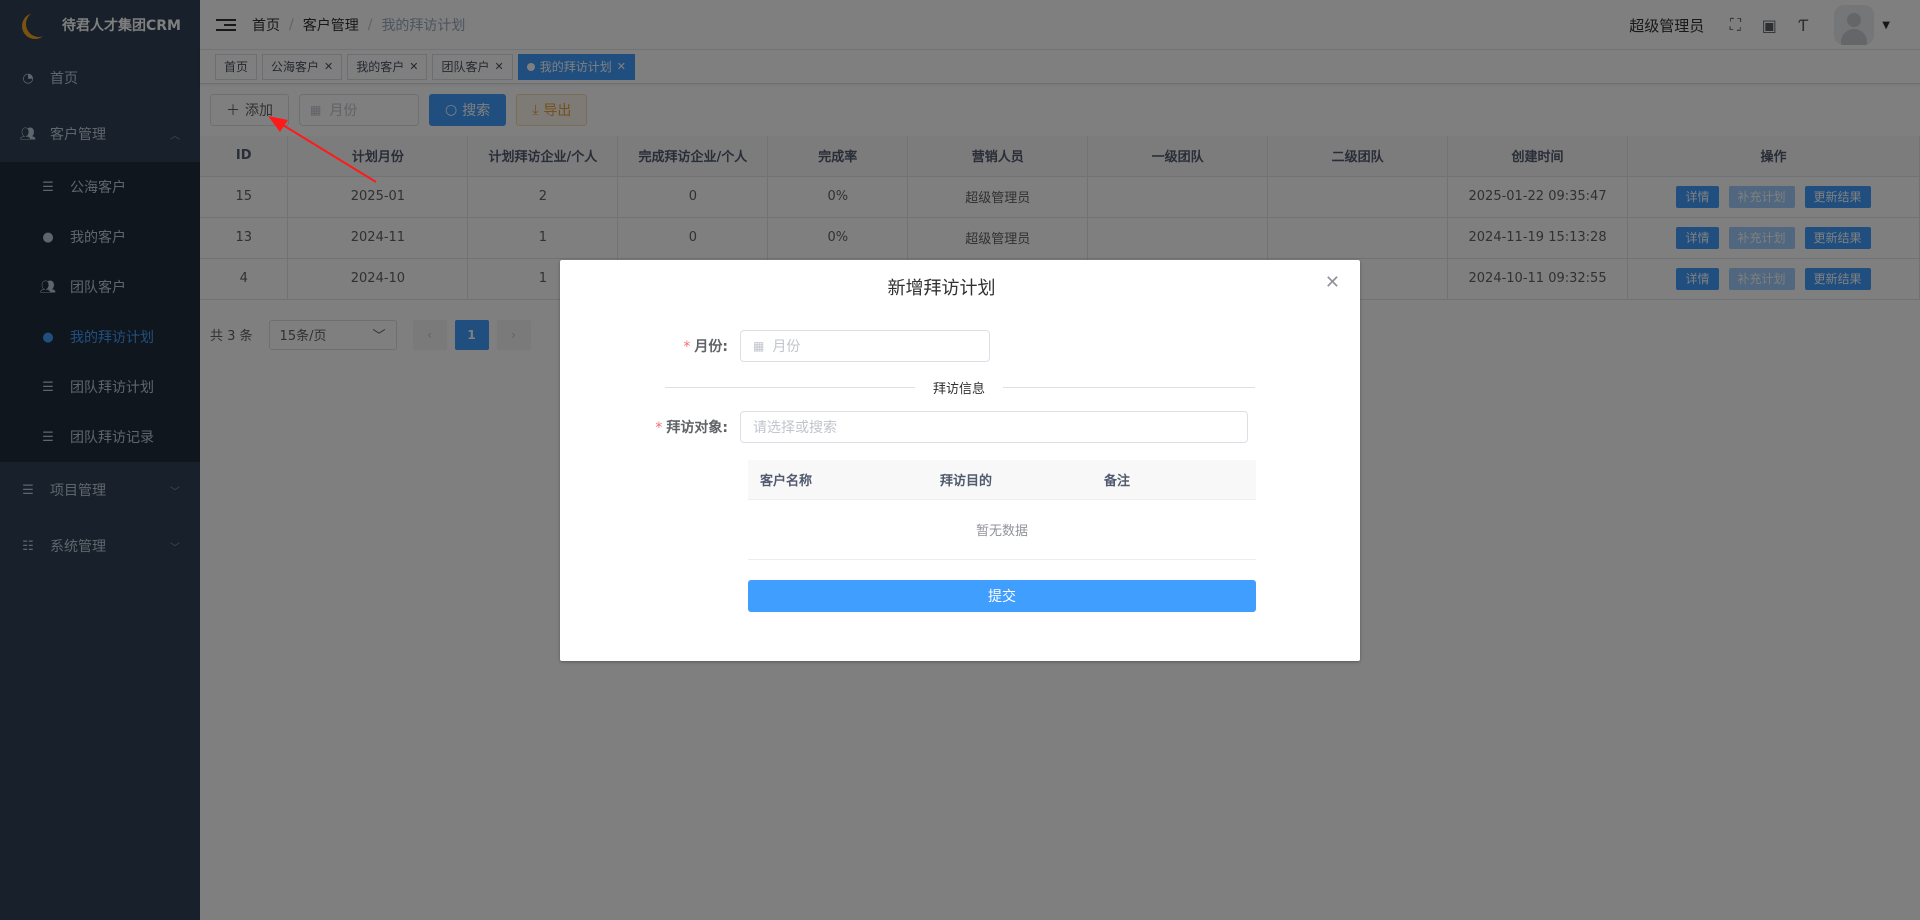  I want to click on col-header: 客户名称, so click(786, 481).